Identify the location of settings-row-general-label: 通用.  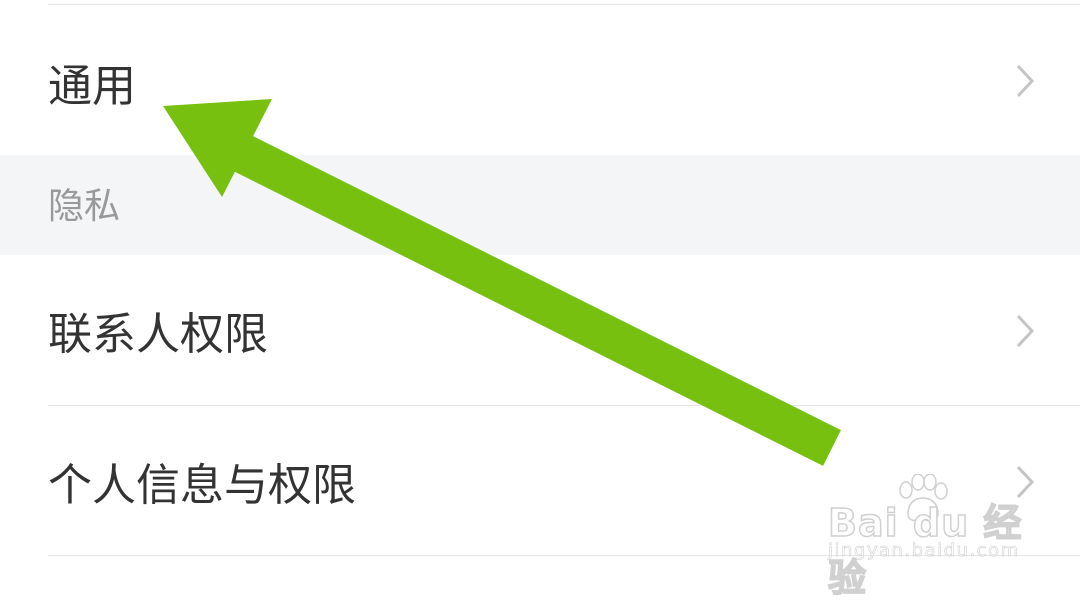
(92, 86).